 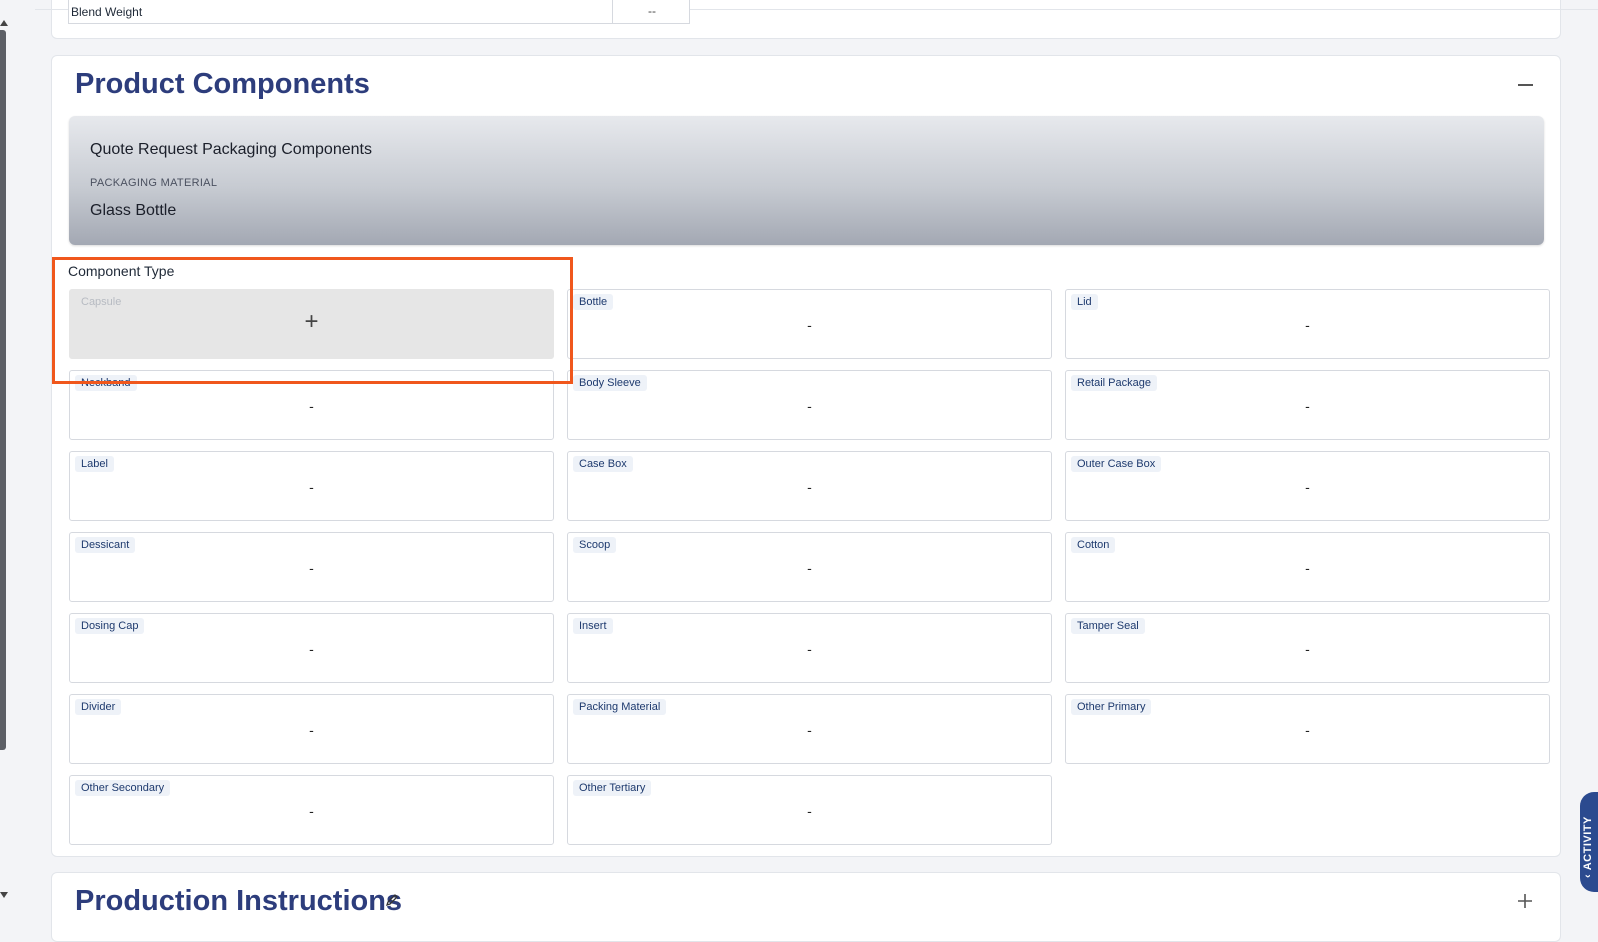 I want to click on scroll-down-arrow-icon, so click(x=4, y=895).